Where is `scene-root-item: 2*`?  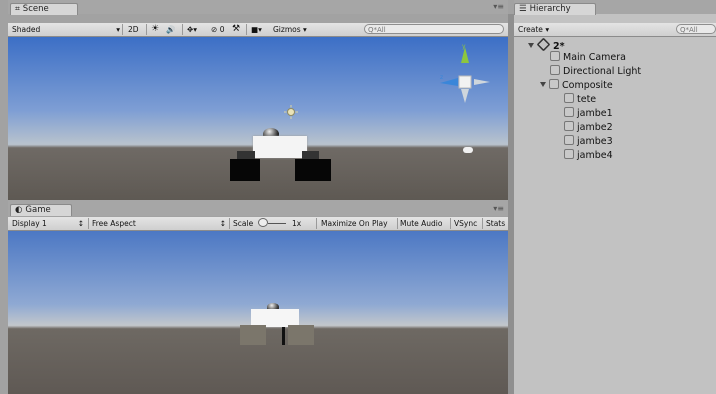
scene-root-item: 2* is located at coordinates (546, 44).